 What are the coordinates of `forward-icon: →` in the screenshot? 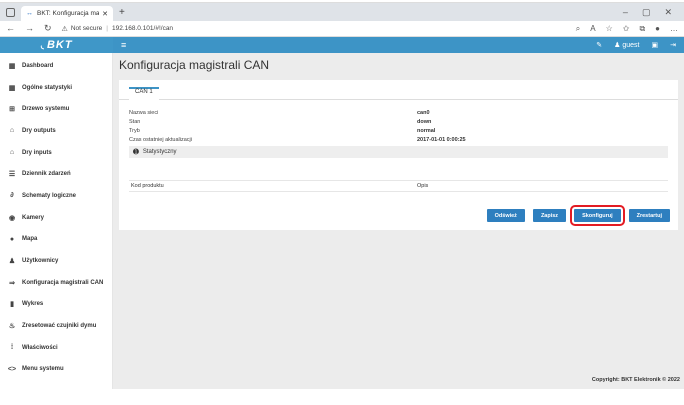 It's located at (29, 28).